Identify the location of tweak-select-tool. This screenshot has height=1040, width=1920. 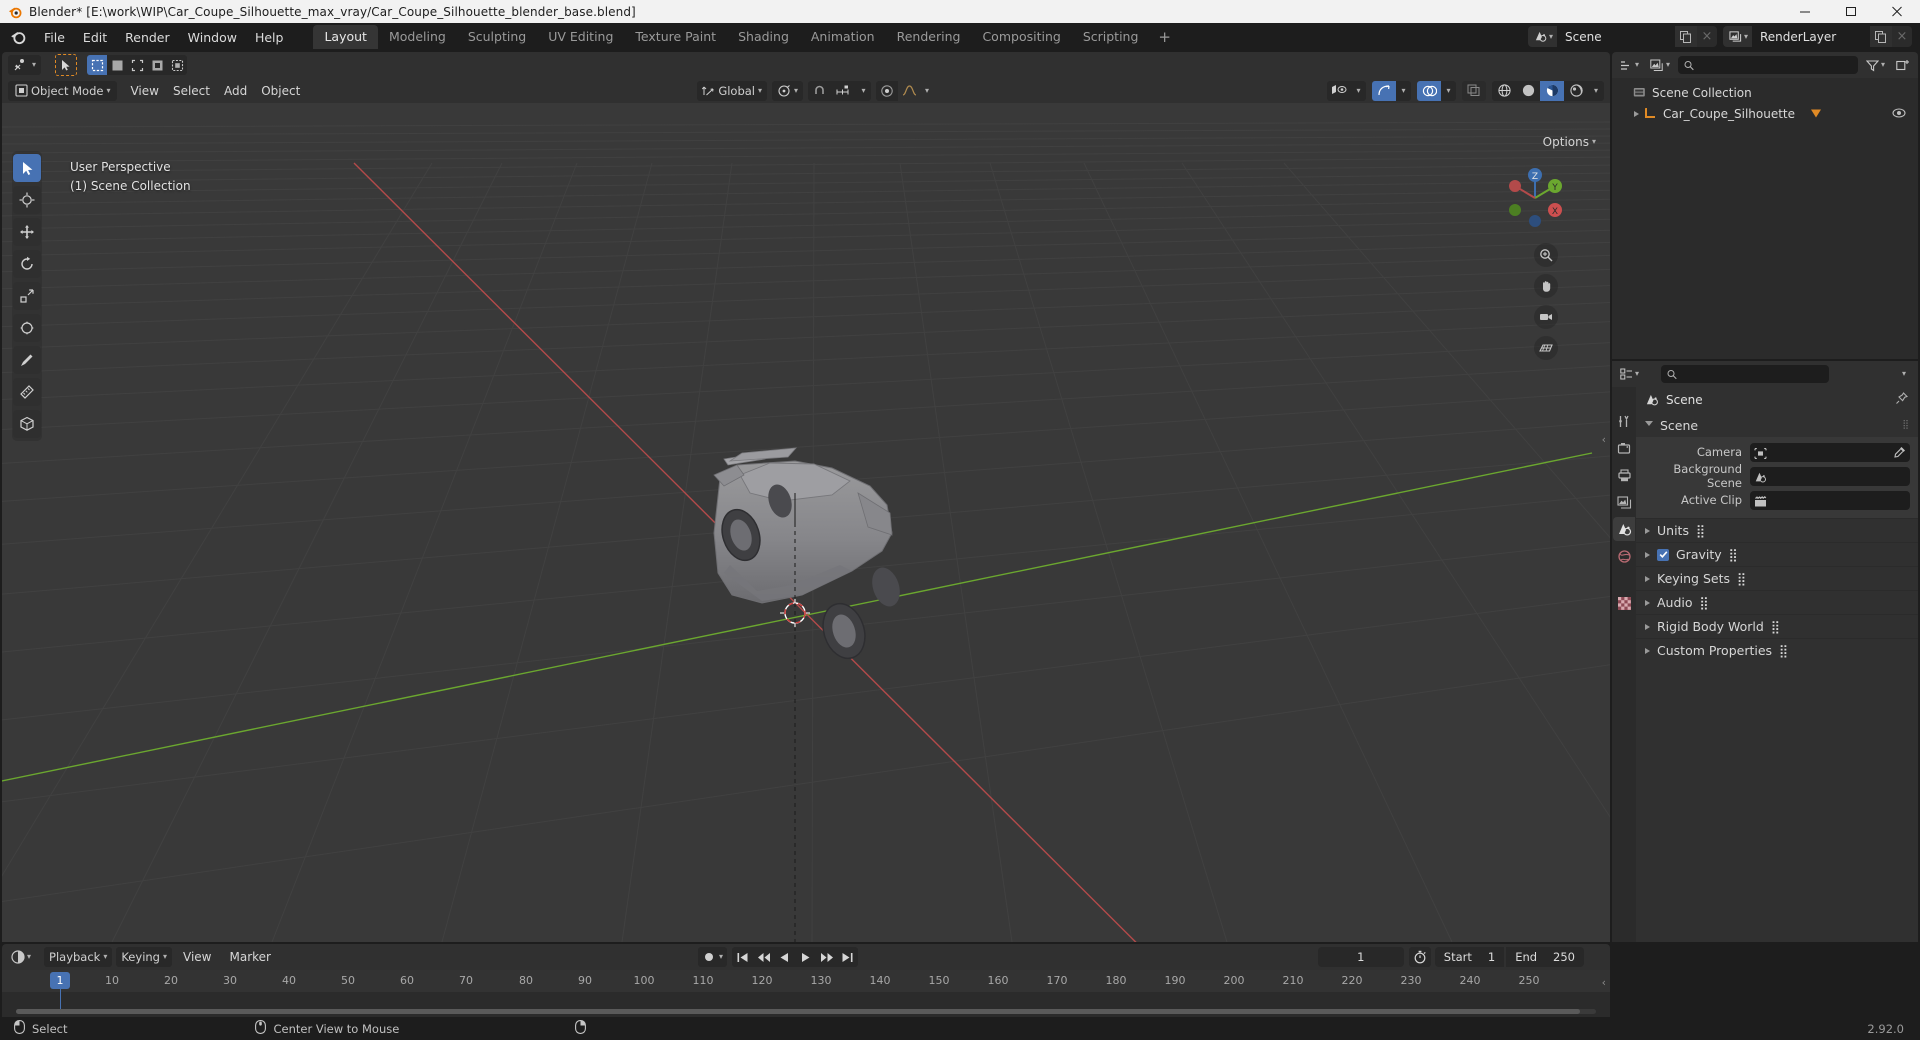
(27, 168).